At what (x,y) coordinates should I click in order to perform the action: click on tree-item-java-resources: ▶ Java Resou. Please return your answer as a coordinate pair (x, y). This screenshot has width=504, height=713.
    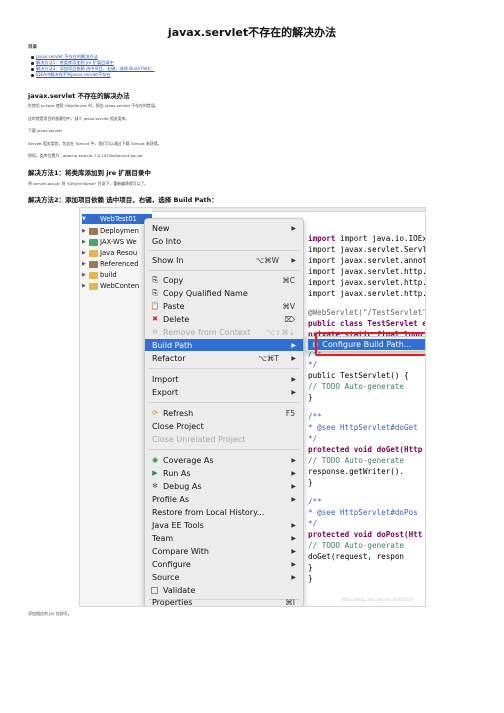
    Looking at the image, I should click on (109, 253).